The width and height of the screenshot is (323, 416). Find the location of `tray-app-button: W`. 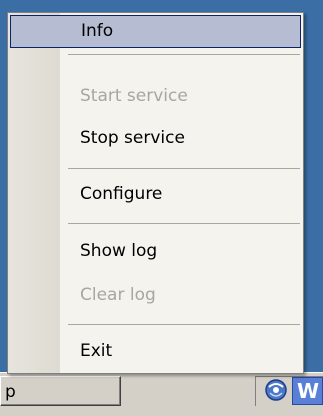

tray-app-button: W is located at coordinates (307, 391).